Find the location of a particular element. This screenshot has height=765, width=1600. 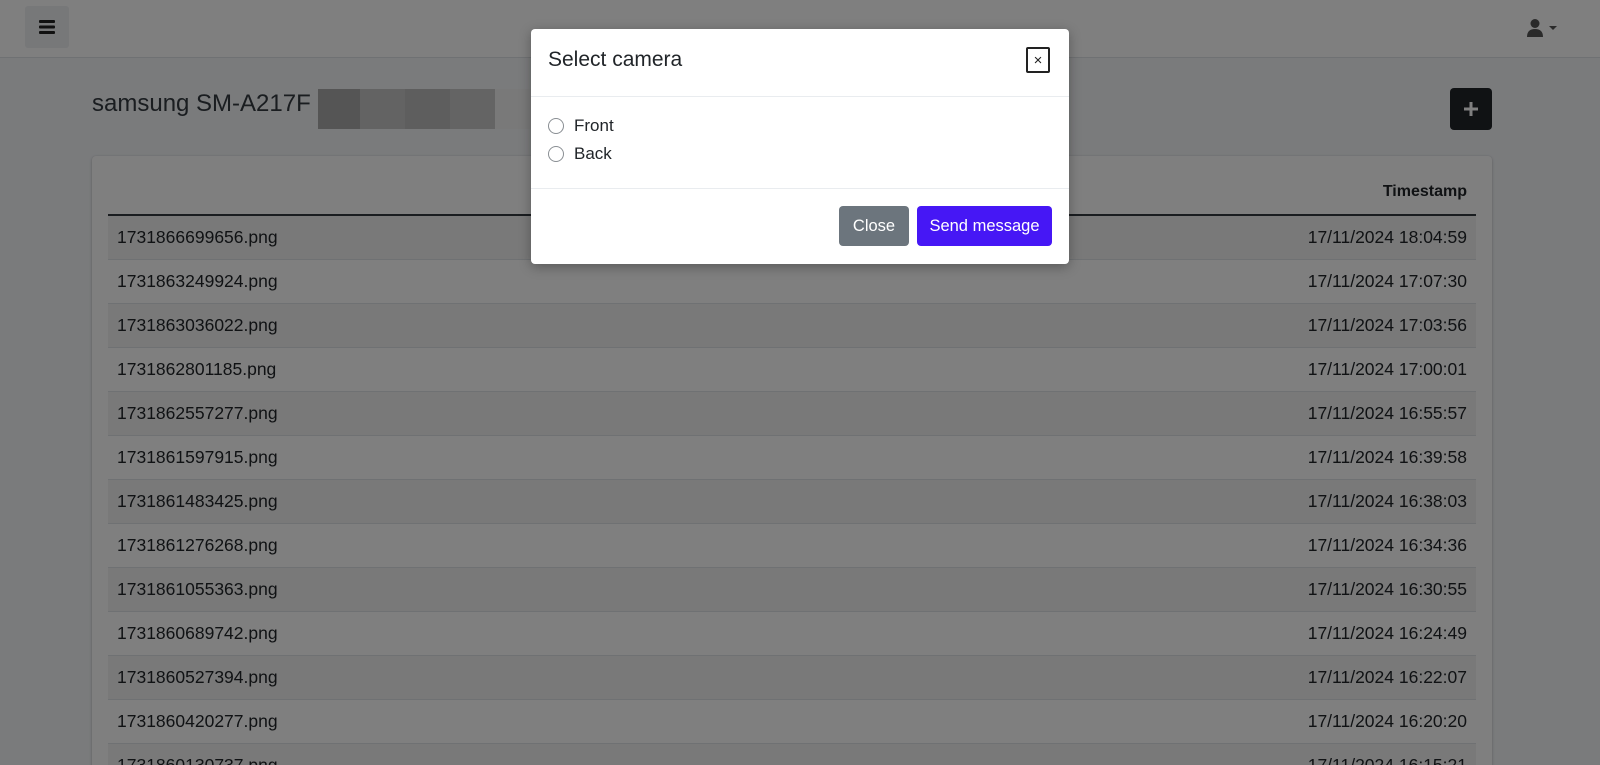

radio-option-front: Front is located at coordinates (581, 126).